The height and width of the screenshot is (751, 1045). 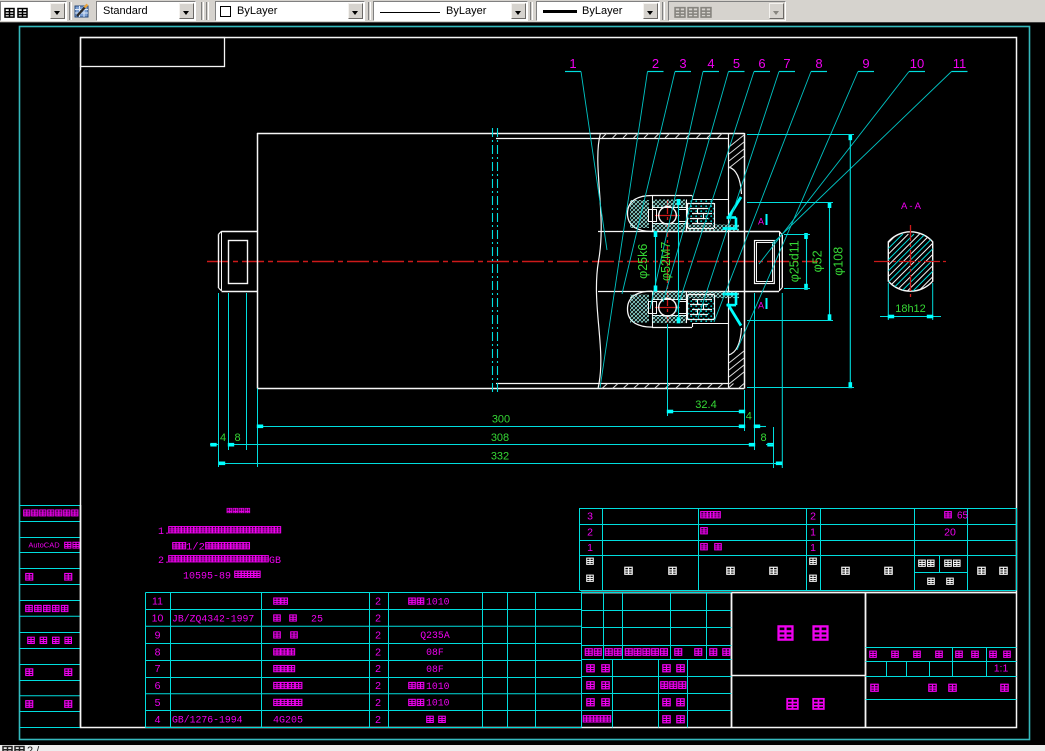 I want to click on svg-text: GB/1276-1994, so click(x=207, y=720).